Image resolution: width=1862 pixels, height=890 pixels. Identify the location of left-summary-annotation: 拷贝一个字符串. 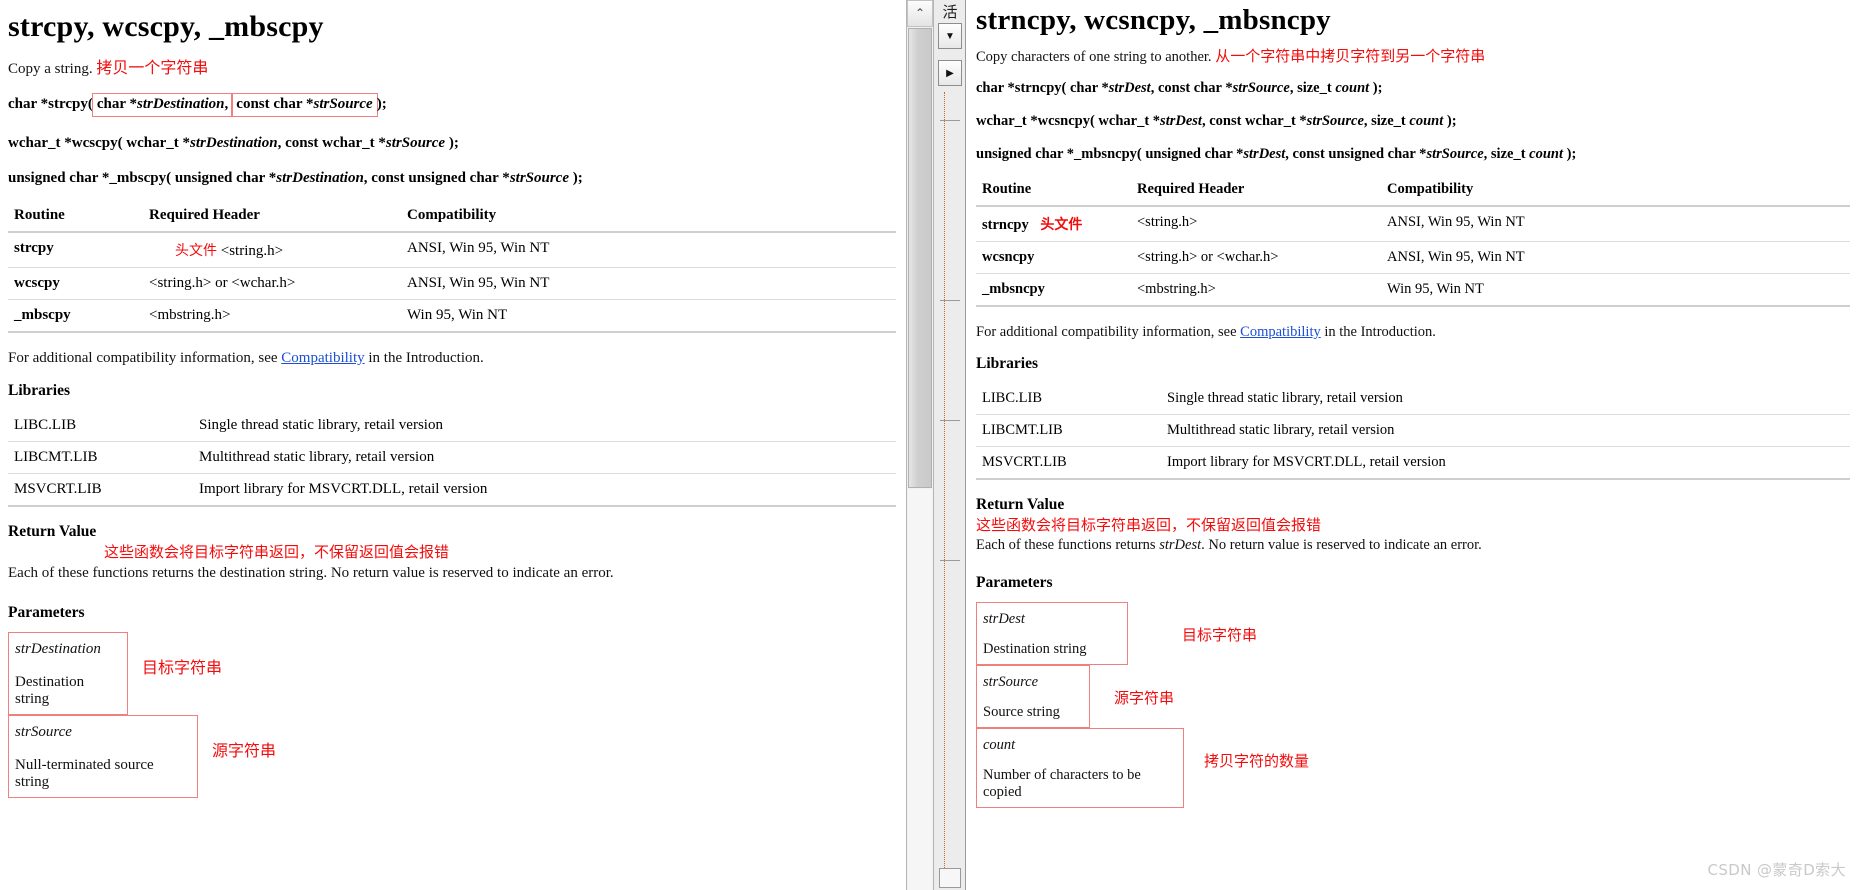
(152, 67).